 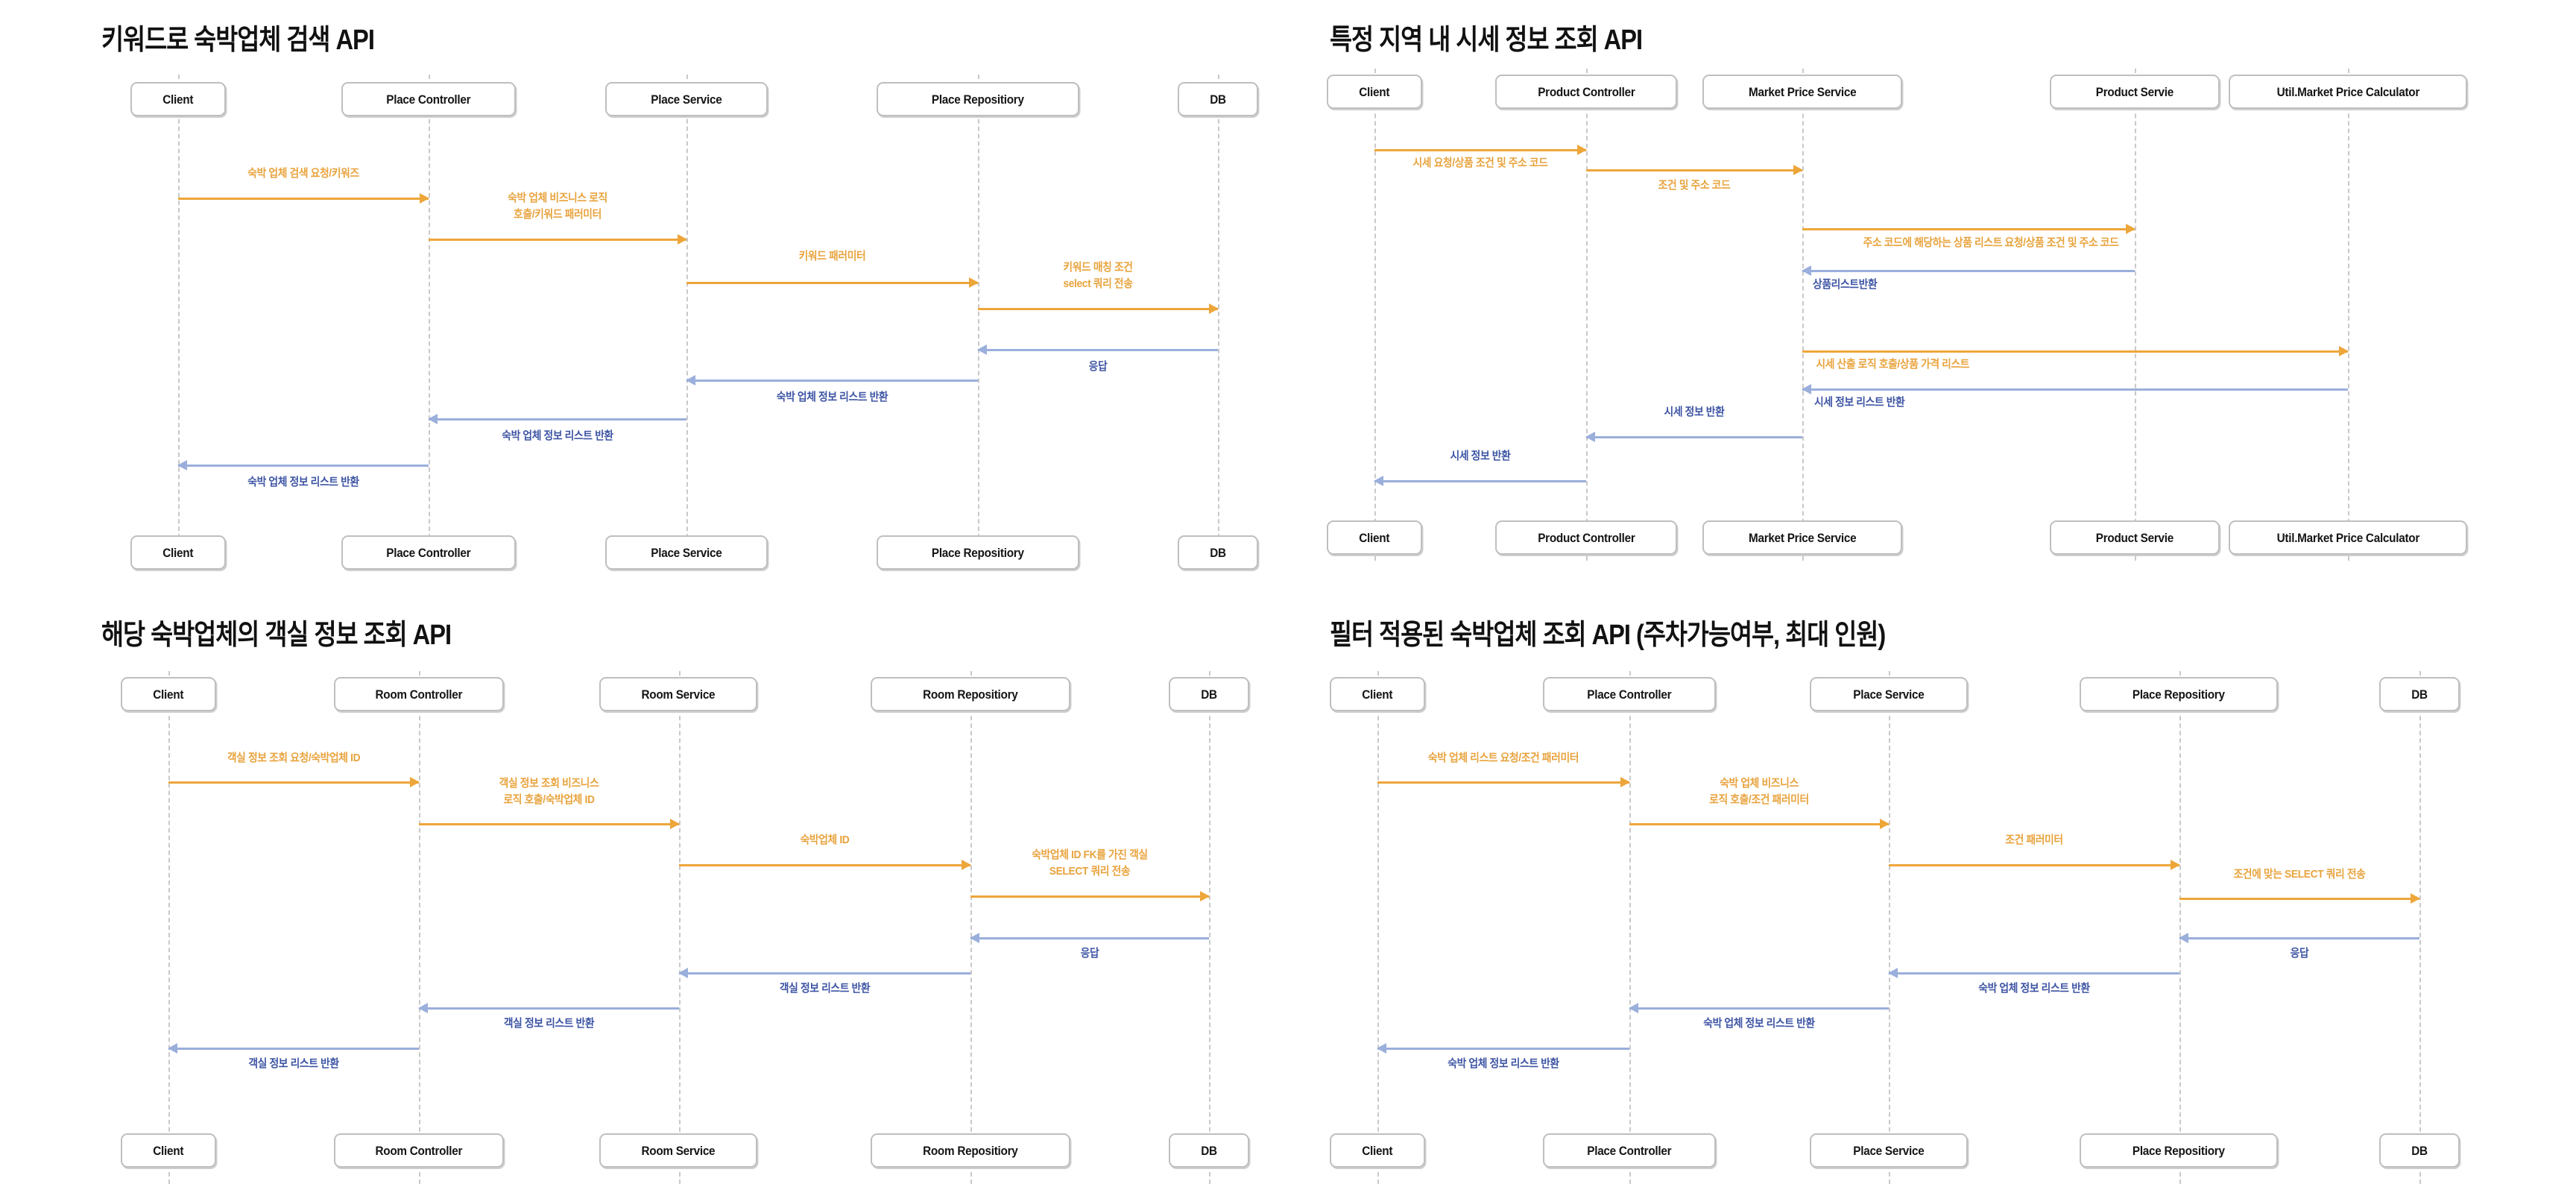 I want to click on lifeline-market-price-service, so click(x=1803, y=315).